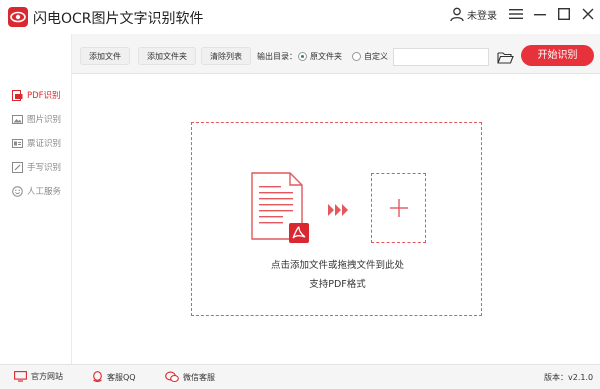 This screenshot has height=389, width=600. Describe the element at coordinates (97, 377) in the screenshot. I see `qq-icon` at that location.